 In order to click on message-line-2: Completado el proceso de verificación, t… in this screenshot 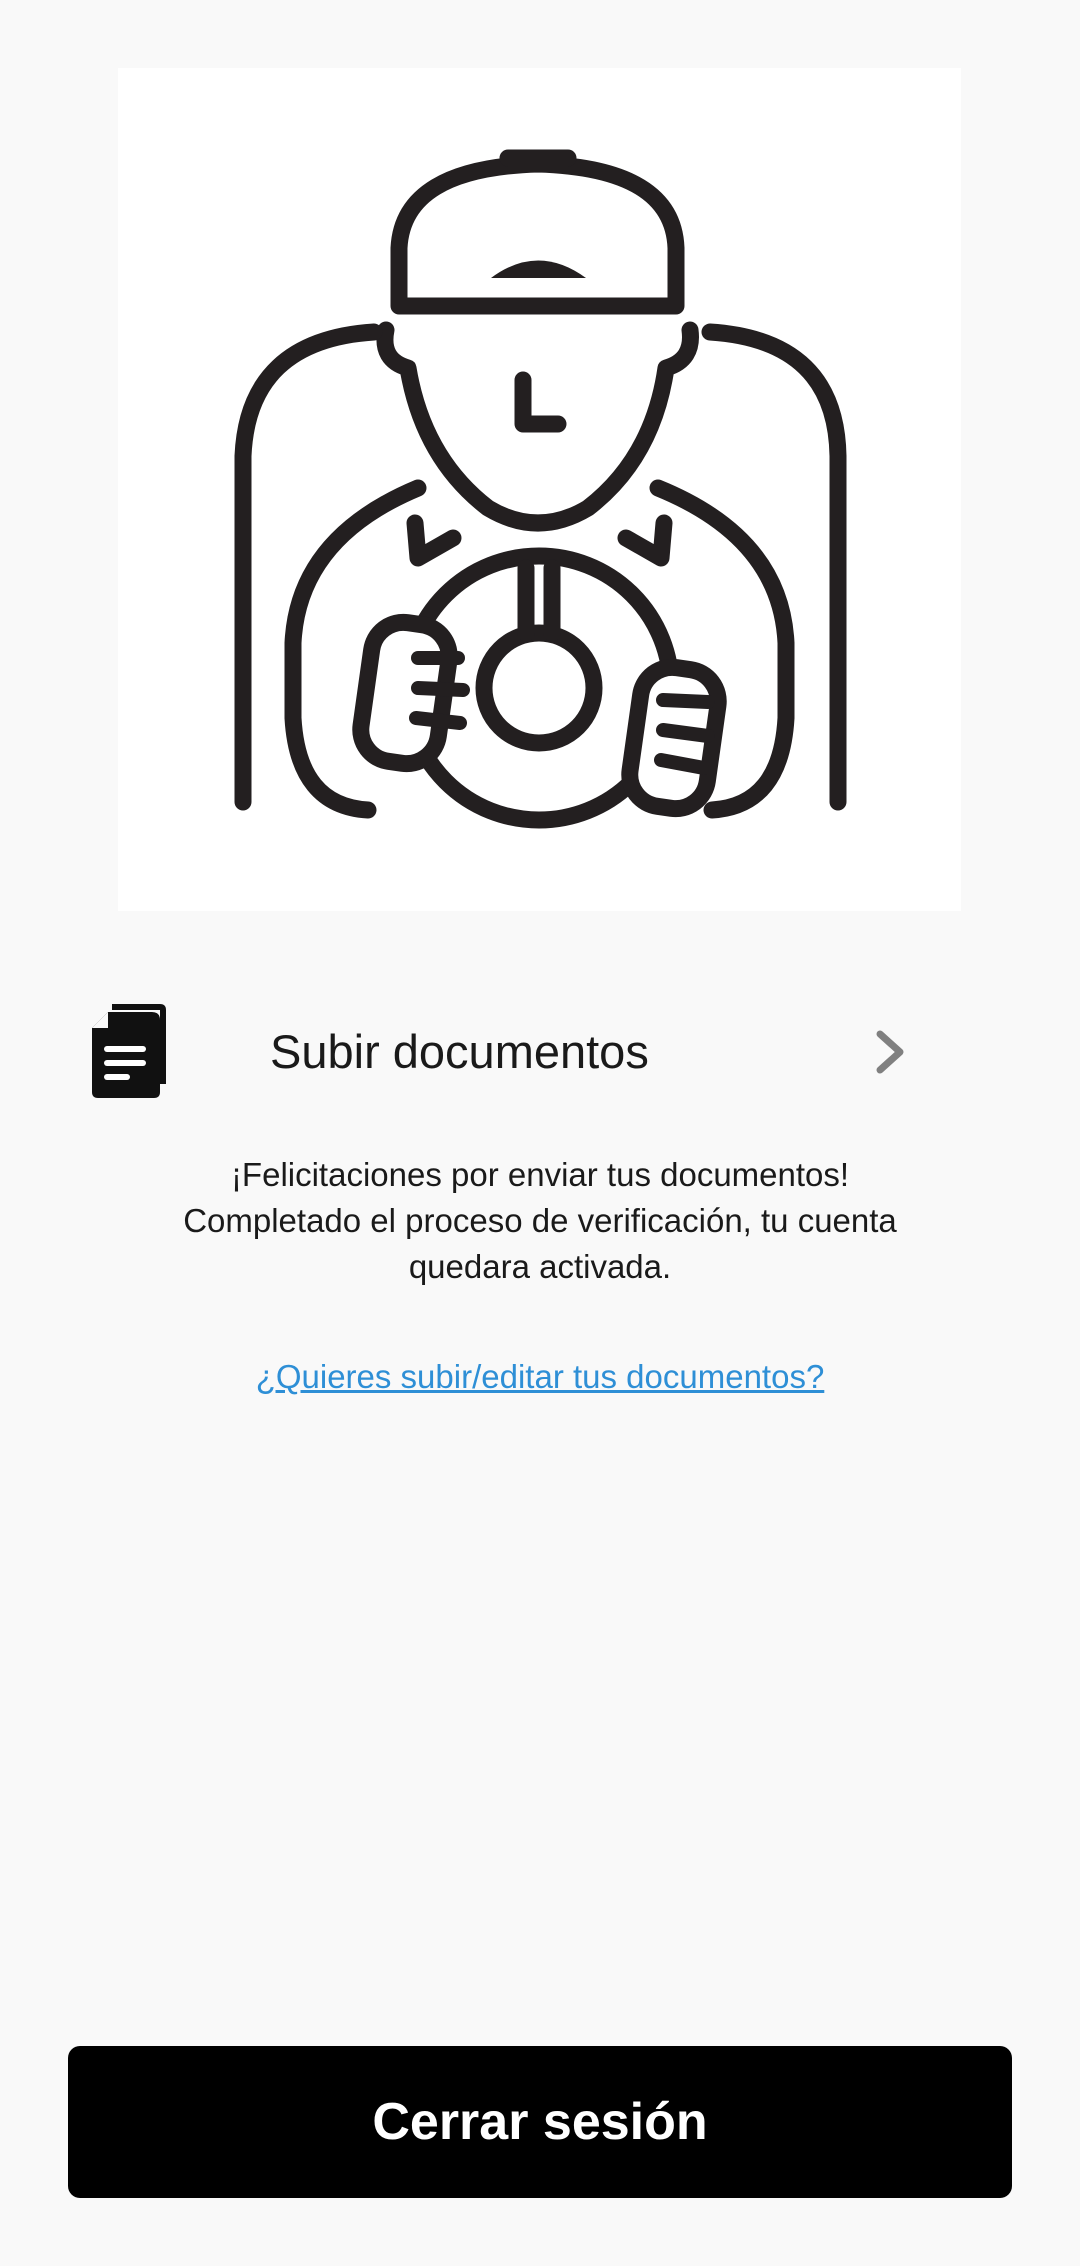, I will do `click(540, 1220)`.